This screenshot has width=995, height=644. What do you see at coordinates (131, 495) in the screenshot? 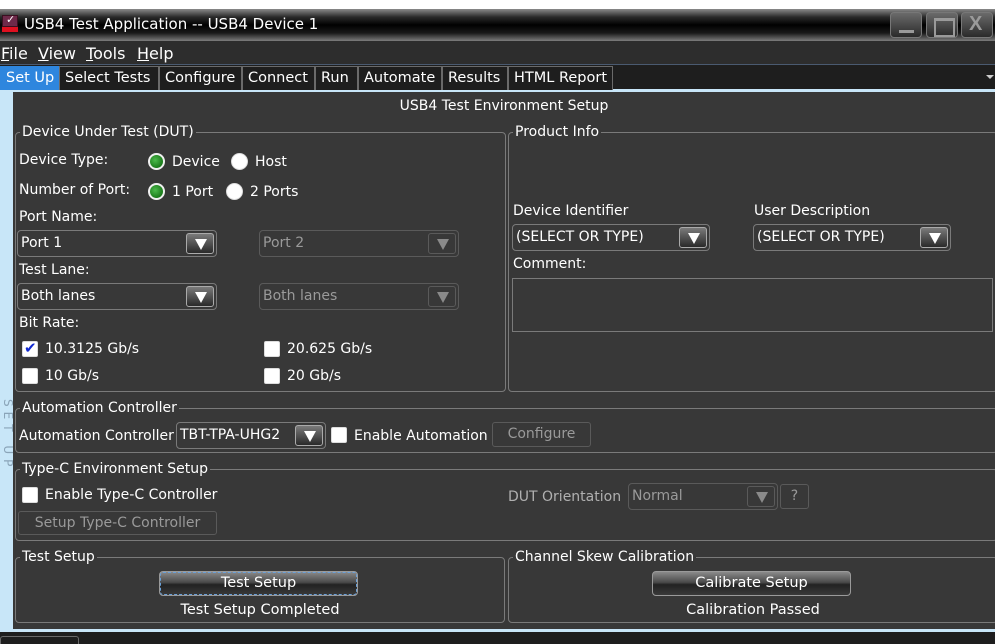
I see `enable-typec-label: Enable Type-C Controller` at bounding box center [131, 495].